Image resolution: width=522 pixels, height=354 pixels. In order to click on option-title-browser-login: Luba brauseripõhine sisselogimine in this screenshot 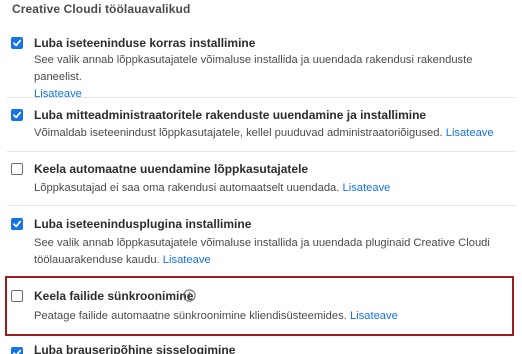, I will do `click(134, 348)`.